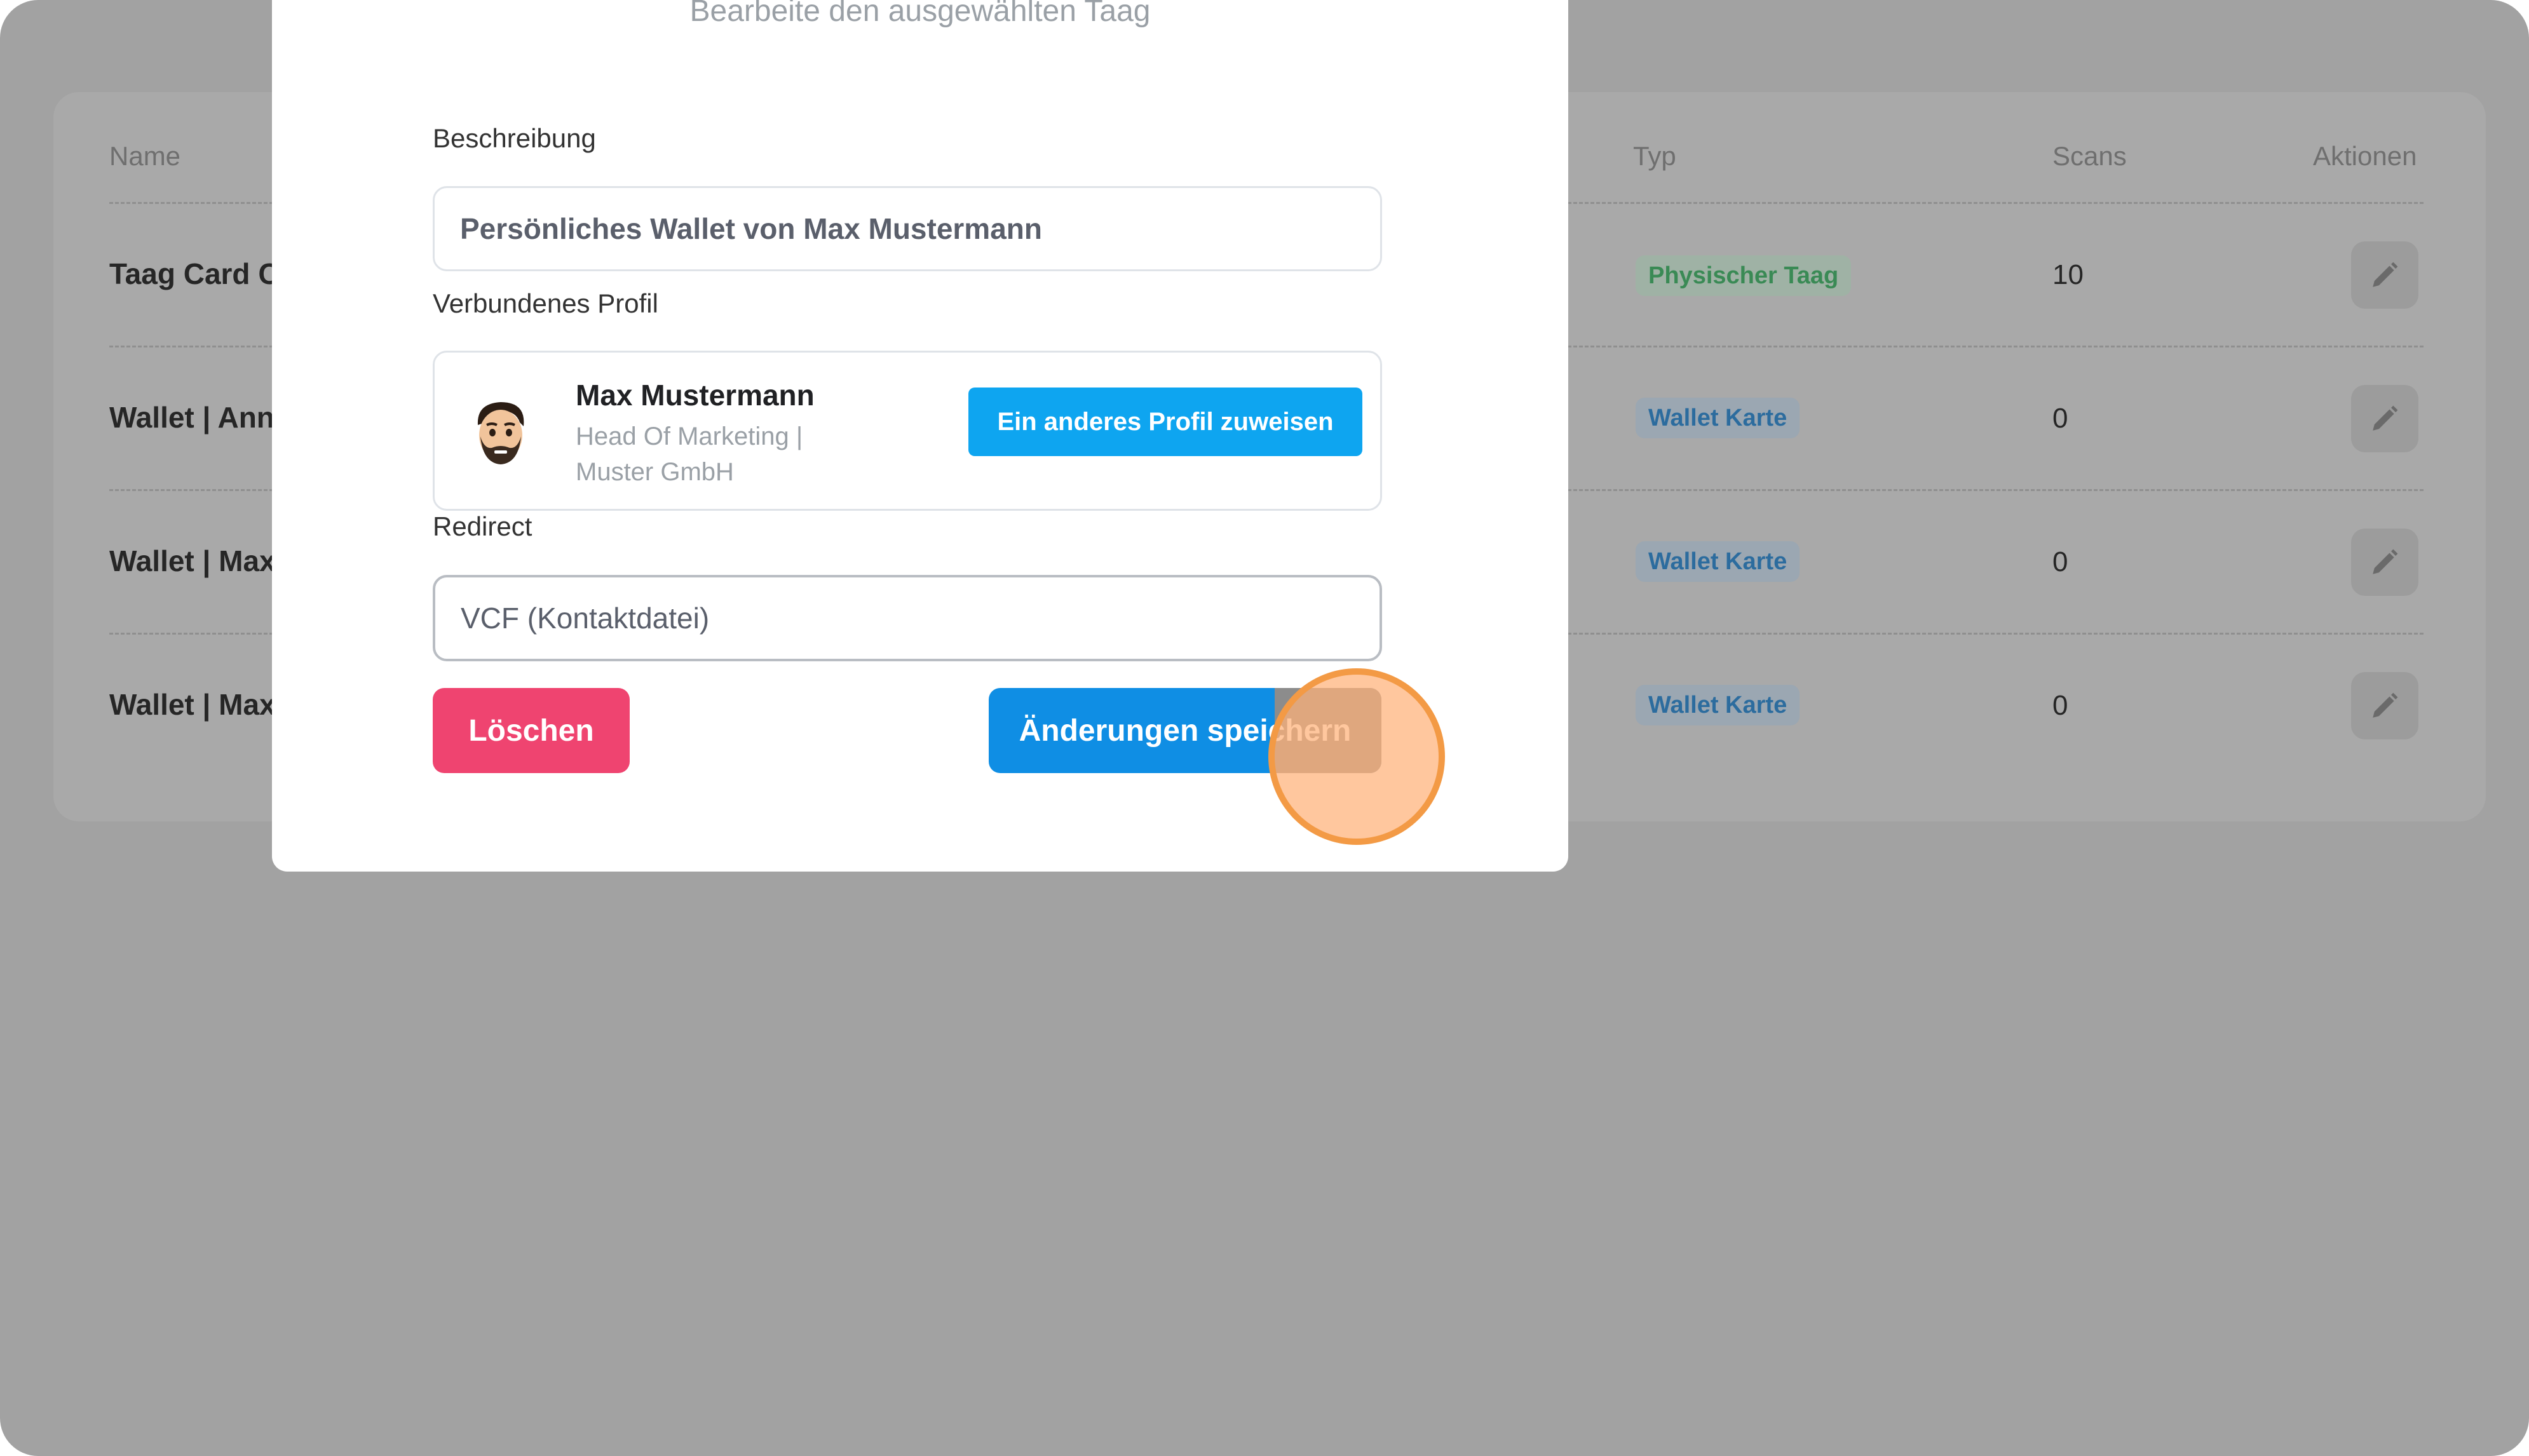 The height and width of the screenshot is (1456, 2529). What do you see at coordinates (695, 395) in the screenshot?
I see `profile-name: Max Mustermann` at bounding box center [695, 395].